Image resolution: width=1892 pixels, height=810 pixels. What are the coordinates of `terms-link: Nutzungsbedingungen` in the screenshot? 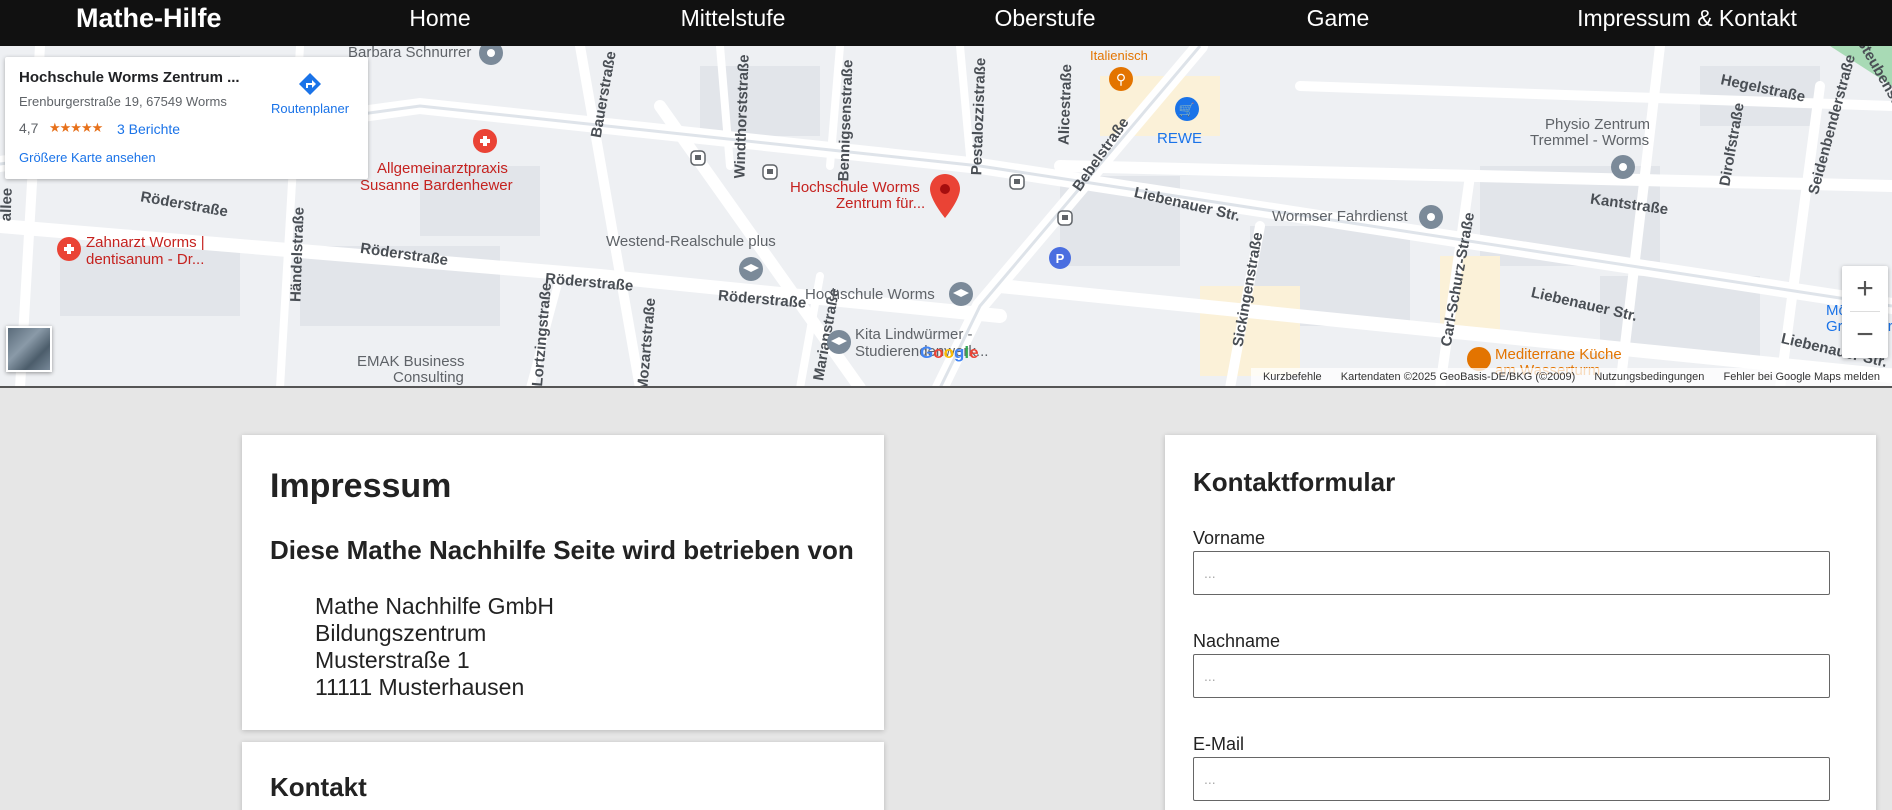 It's located at (1649, 377).